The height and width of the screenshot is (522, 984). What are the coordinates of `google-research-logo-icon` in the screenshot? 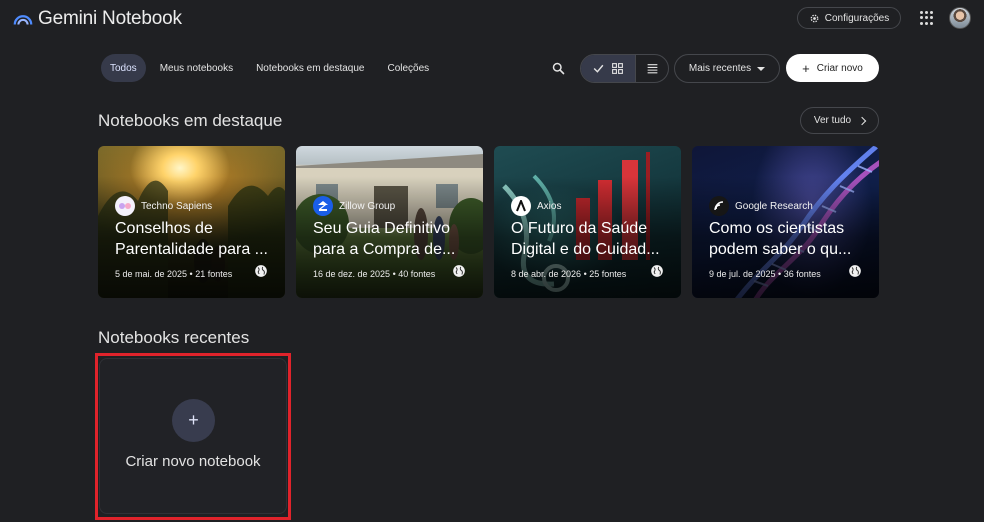 It's located at (719, 206).